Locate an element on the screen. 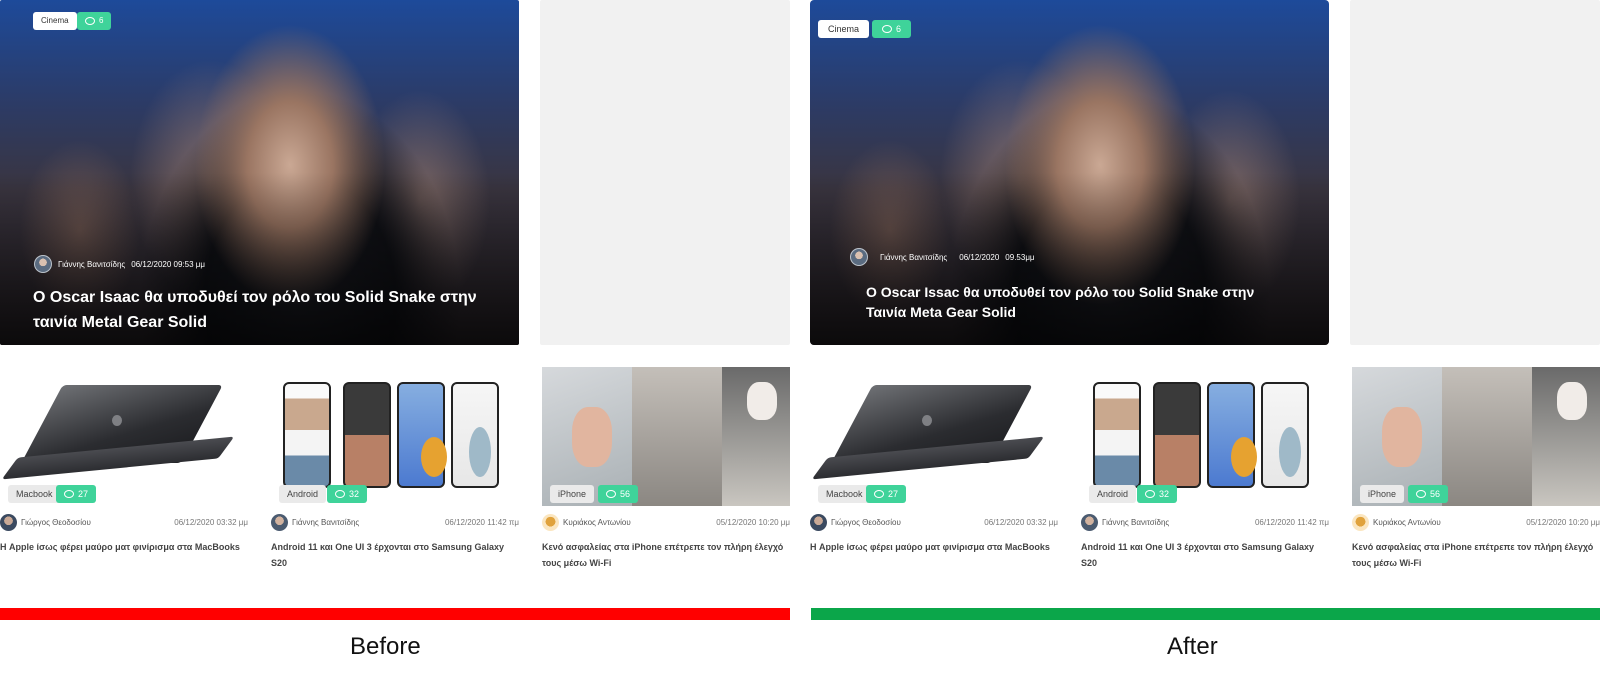 This screenshot has width=1600, height=676. before-caption: Before is located at coordinates (385, 646).